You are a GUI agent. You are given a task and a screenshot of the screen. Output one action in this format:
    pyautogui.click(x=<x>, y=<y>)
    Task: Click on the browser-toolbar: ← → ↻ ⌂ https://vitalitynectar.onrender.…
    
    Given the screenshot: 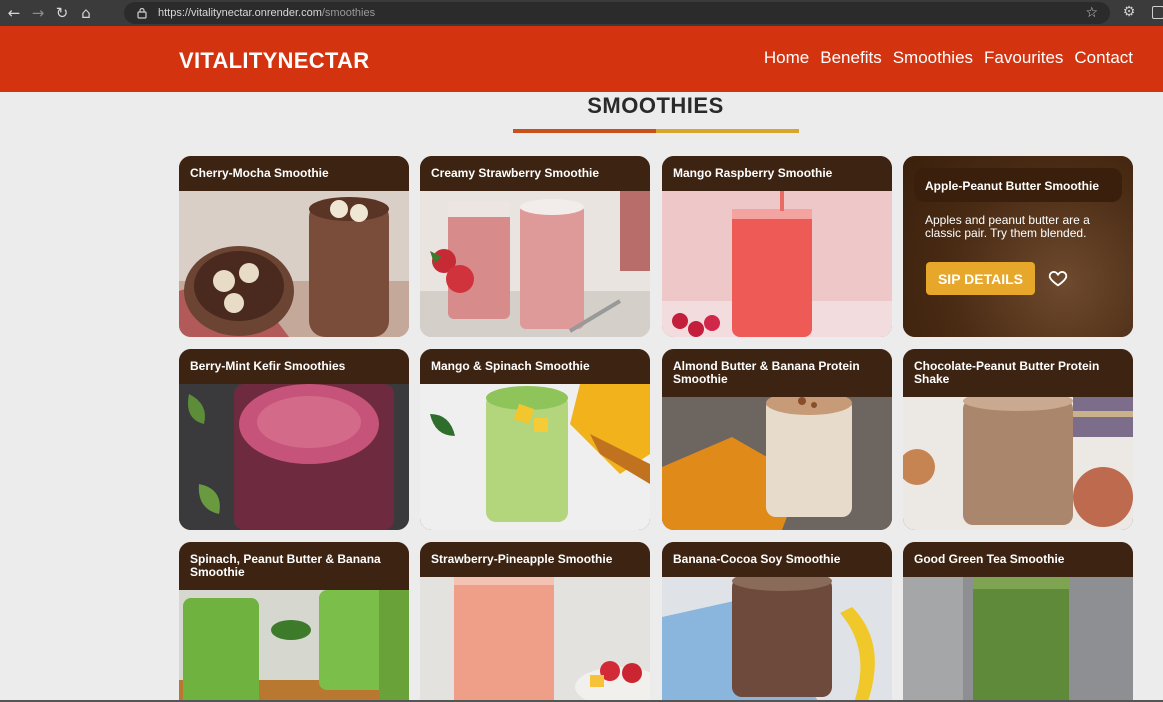 What is the action you would take?
    pyautogui.click(x=581, y=13)
    